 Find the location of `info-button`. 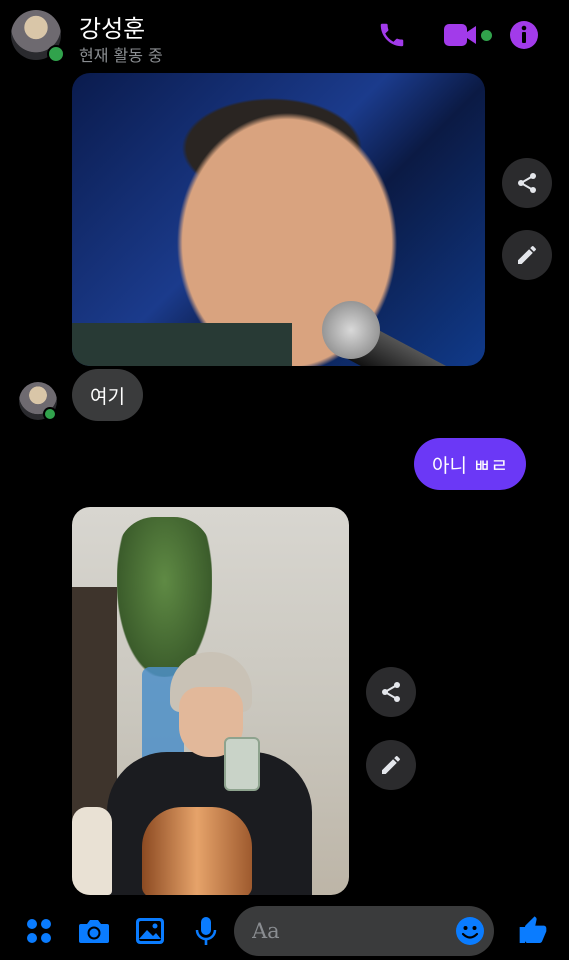

info-button is located at coordinates (524, 35).